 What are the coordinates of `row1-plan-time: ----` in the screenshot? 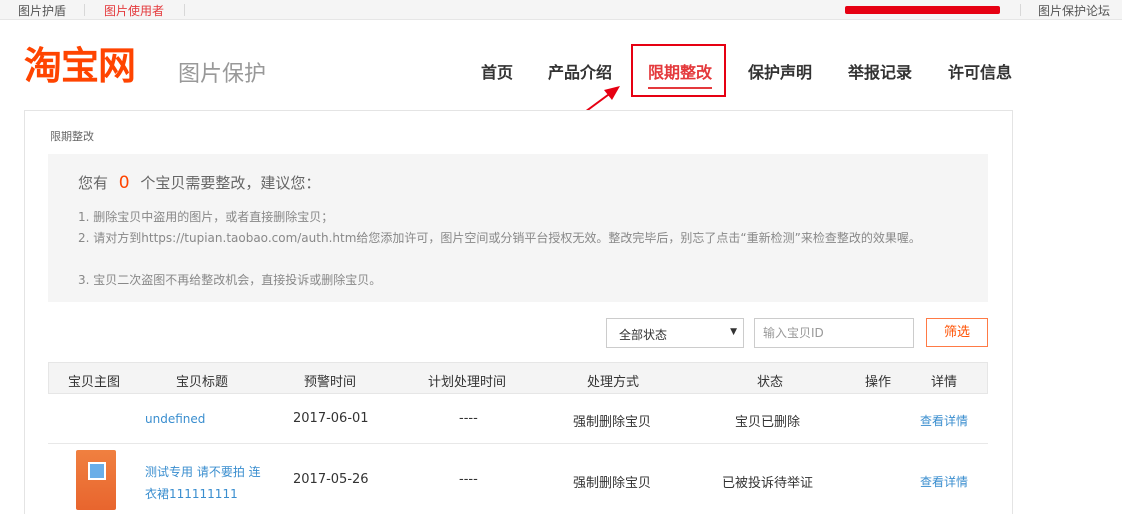 It's located at (468, 418).